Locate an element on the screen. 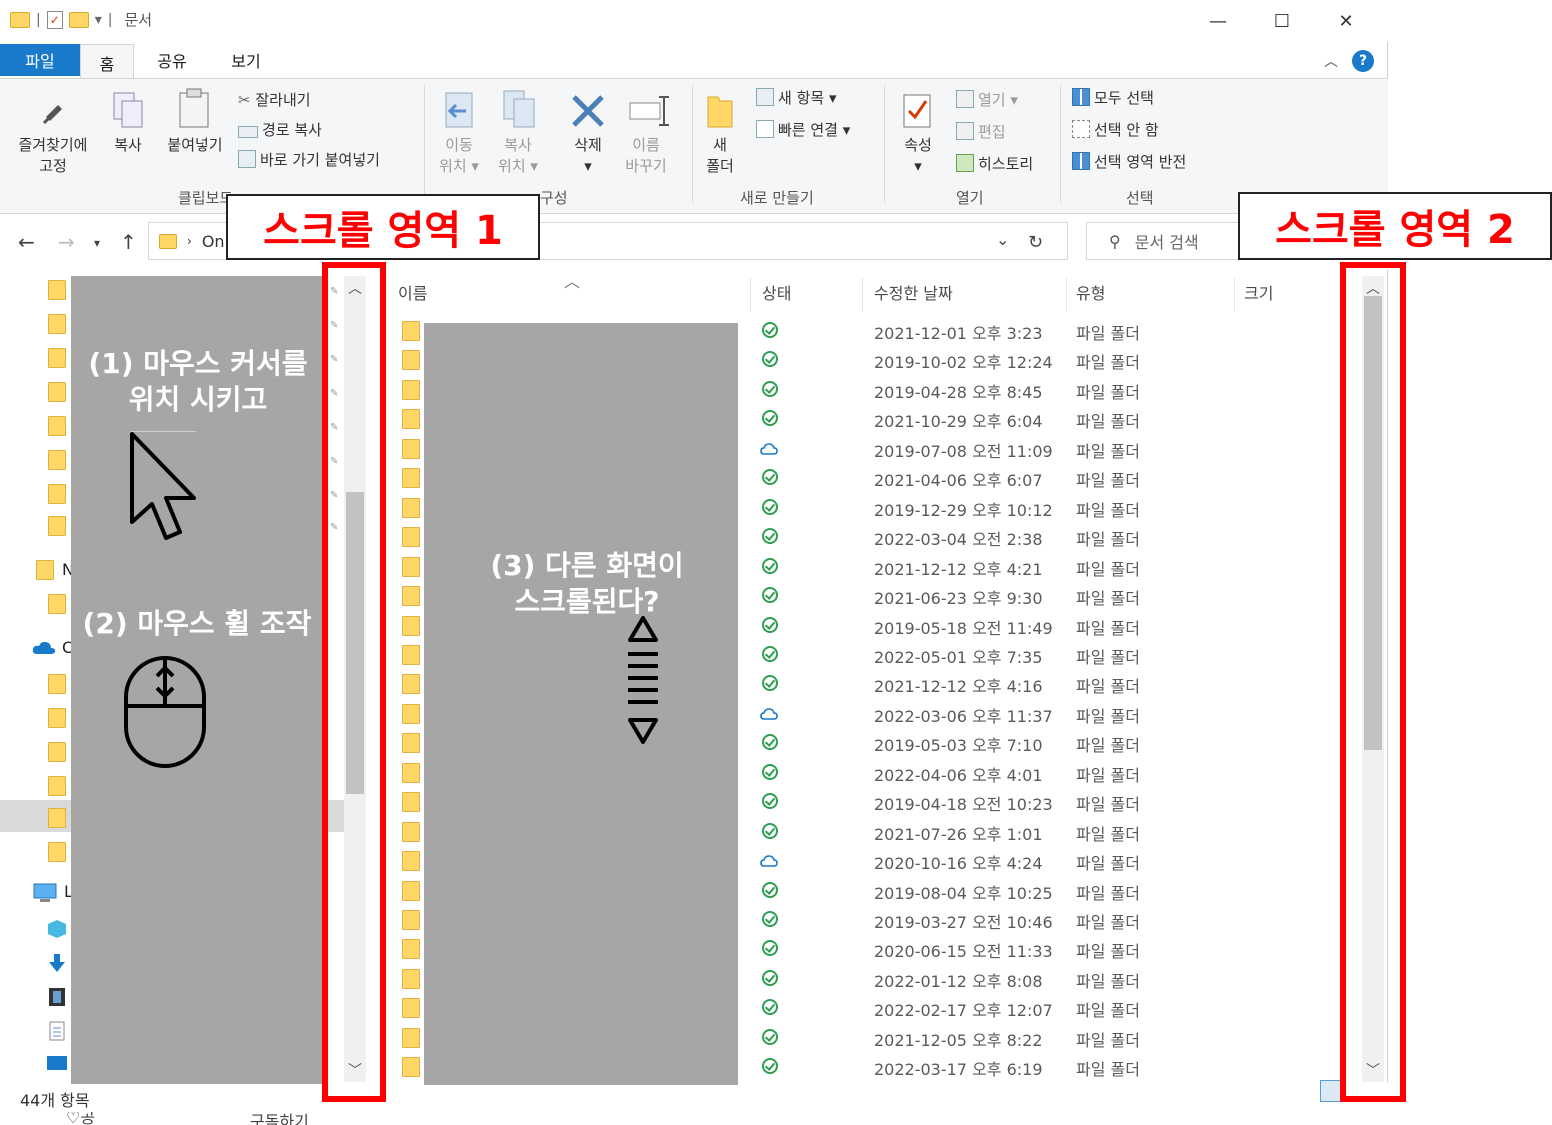 The image size is (1552, 1125). open-button: 열기 ▾ is located at coordinates (987, 99).